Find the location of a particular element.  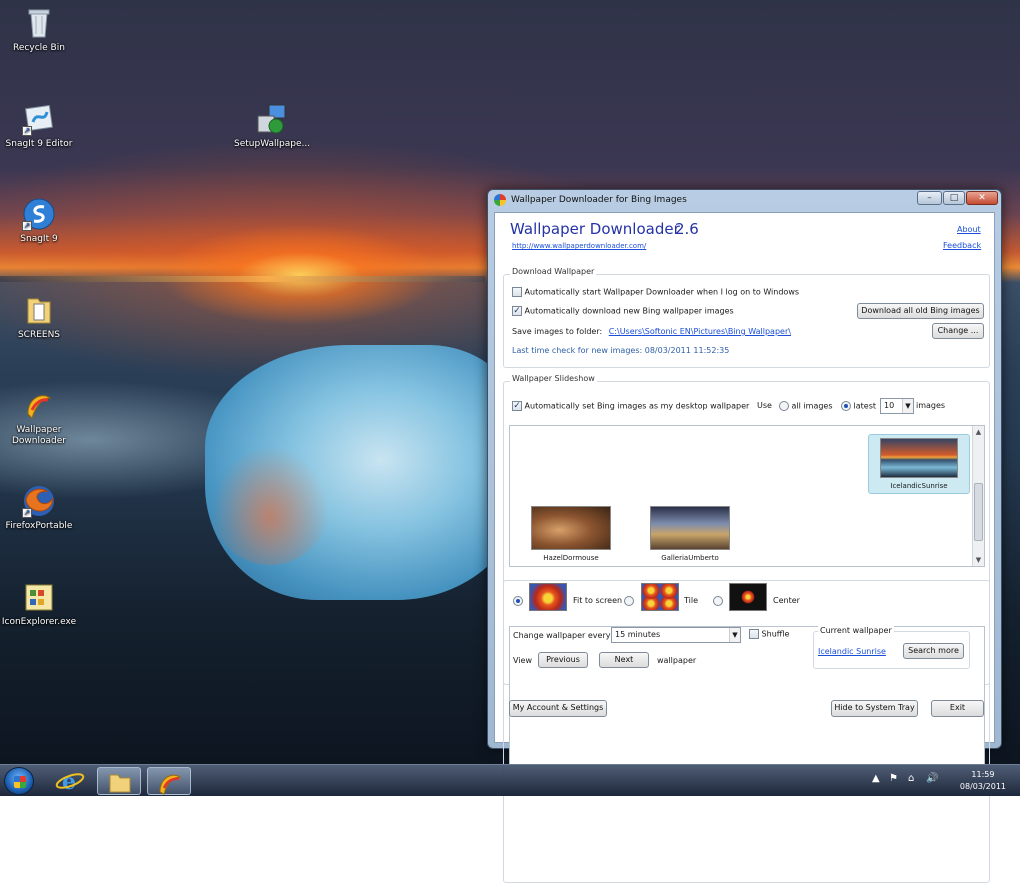

svg-text: e is located at coordinates (69, 782).